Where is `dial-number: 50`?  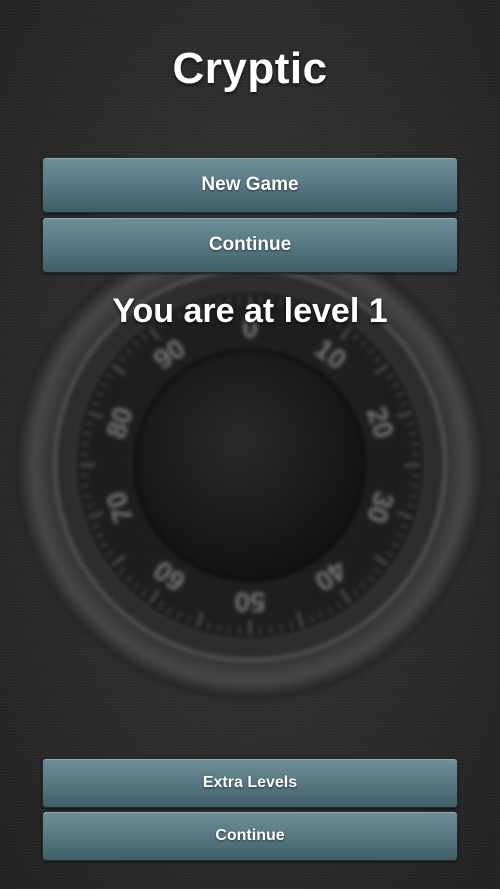
dial-number: 50 is located at coordinates (249, 602).